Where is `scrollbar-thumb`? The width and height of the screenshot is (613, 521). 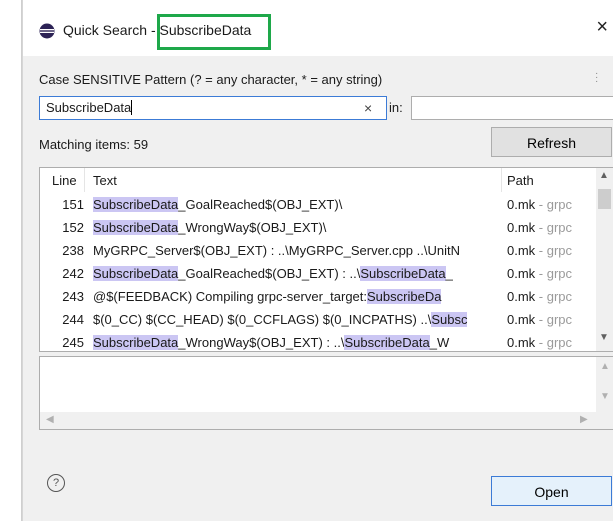 scrollbar-thumb is located at coordinates (604, 199).